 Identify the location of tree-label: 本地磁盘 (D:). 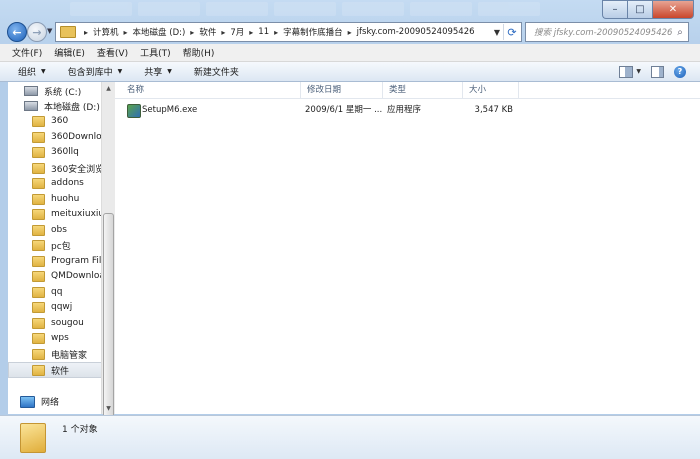
(72, 107).